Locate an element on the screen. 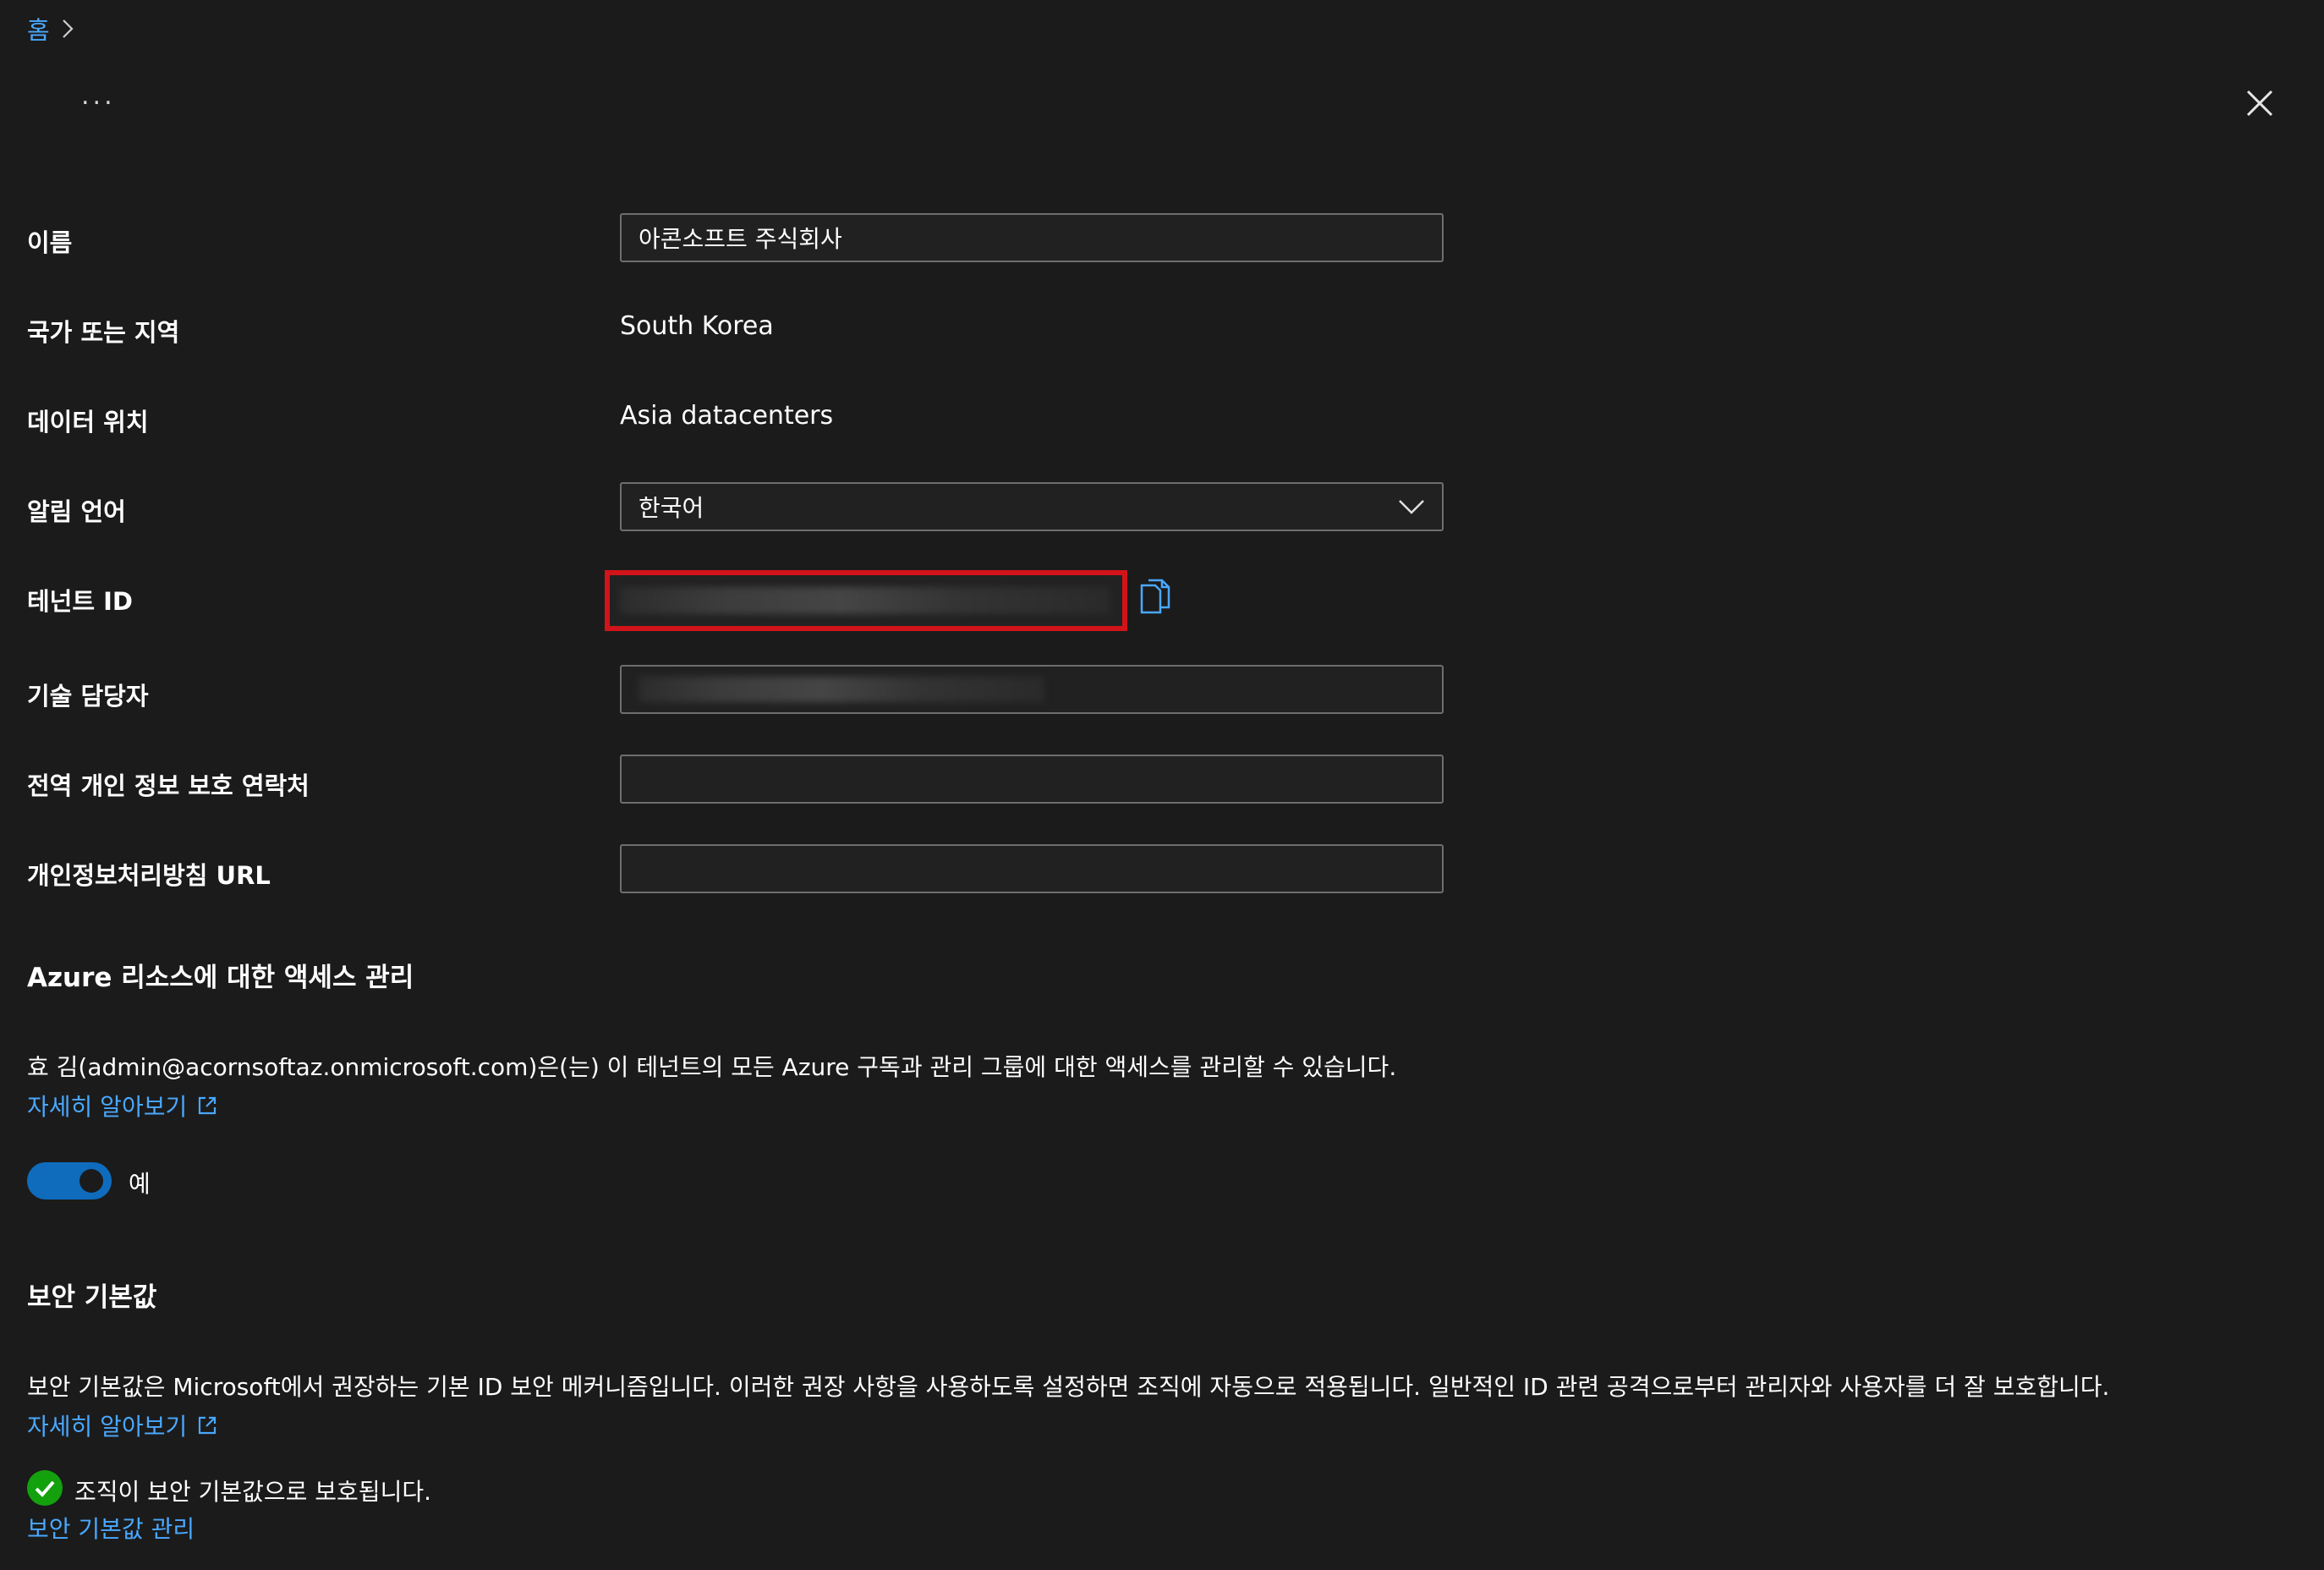 The image size is (2324, 1570). security-learn-more-link: 자세히 알아보기 is located at coordinates (122, 1425).